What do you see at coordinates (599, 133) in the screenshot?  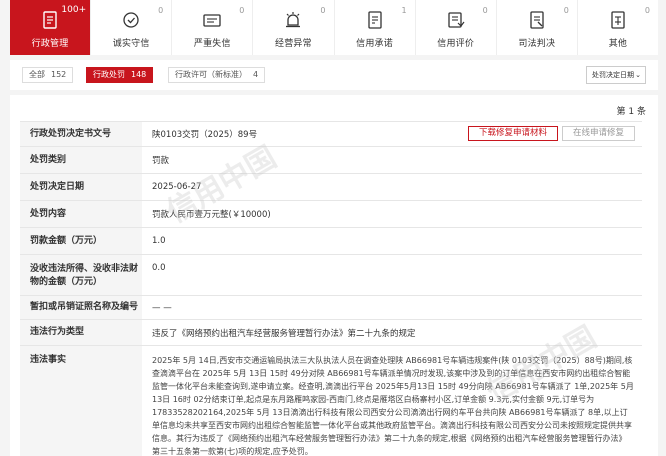 I see `online-repair-button: 在线申请修复` at bounding box center [599, 133].